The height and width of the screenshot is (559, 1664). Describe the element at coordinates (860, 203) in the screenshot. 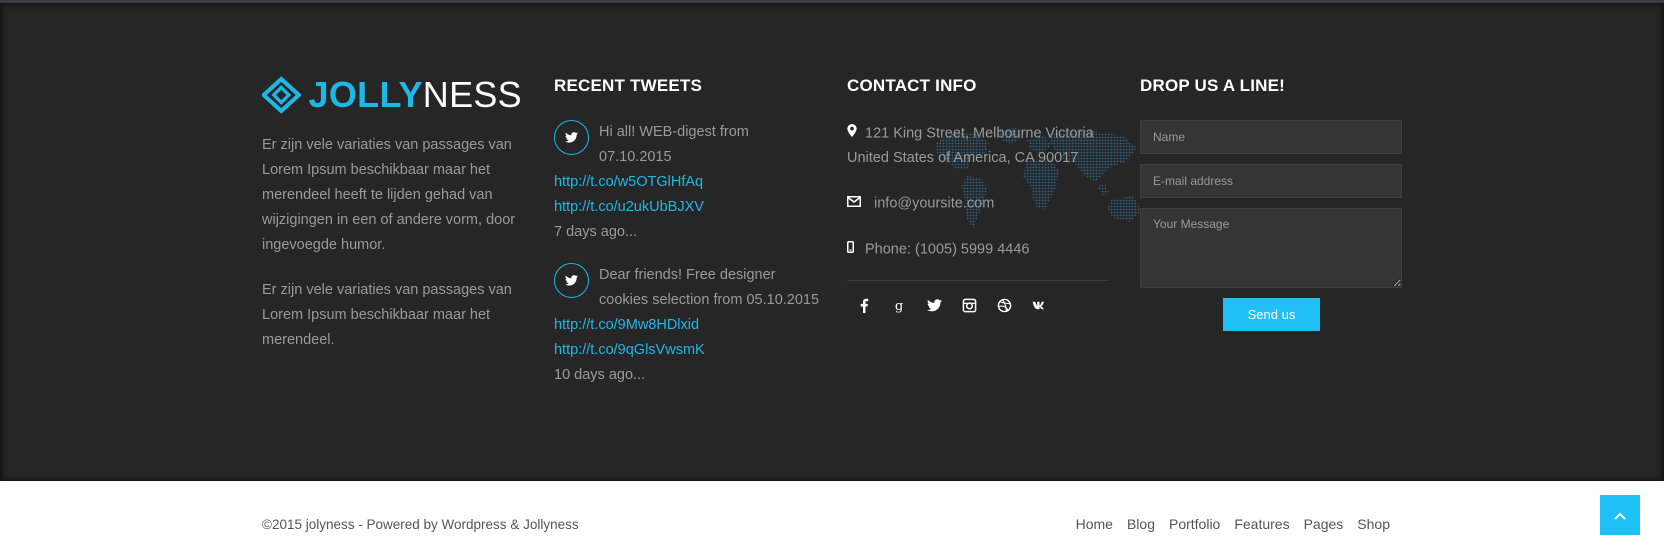

I see `envelope-icon` at that location.